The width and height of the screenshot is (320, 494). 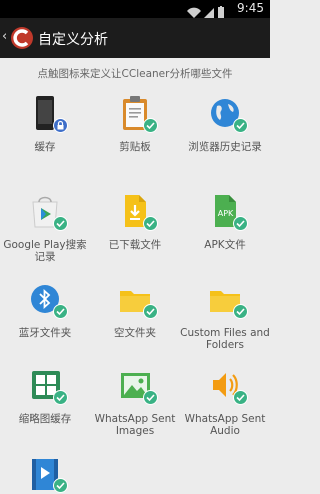 What do you see at coordinates (4, 36) in the screenshot?
I see `back-chevron-icon: ‹` at bounding box center [4, 36].